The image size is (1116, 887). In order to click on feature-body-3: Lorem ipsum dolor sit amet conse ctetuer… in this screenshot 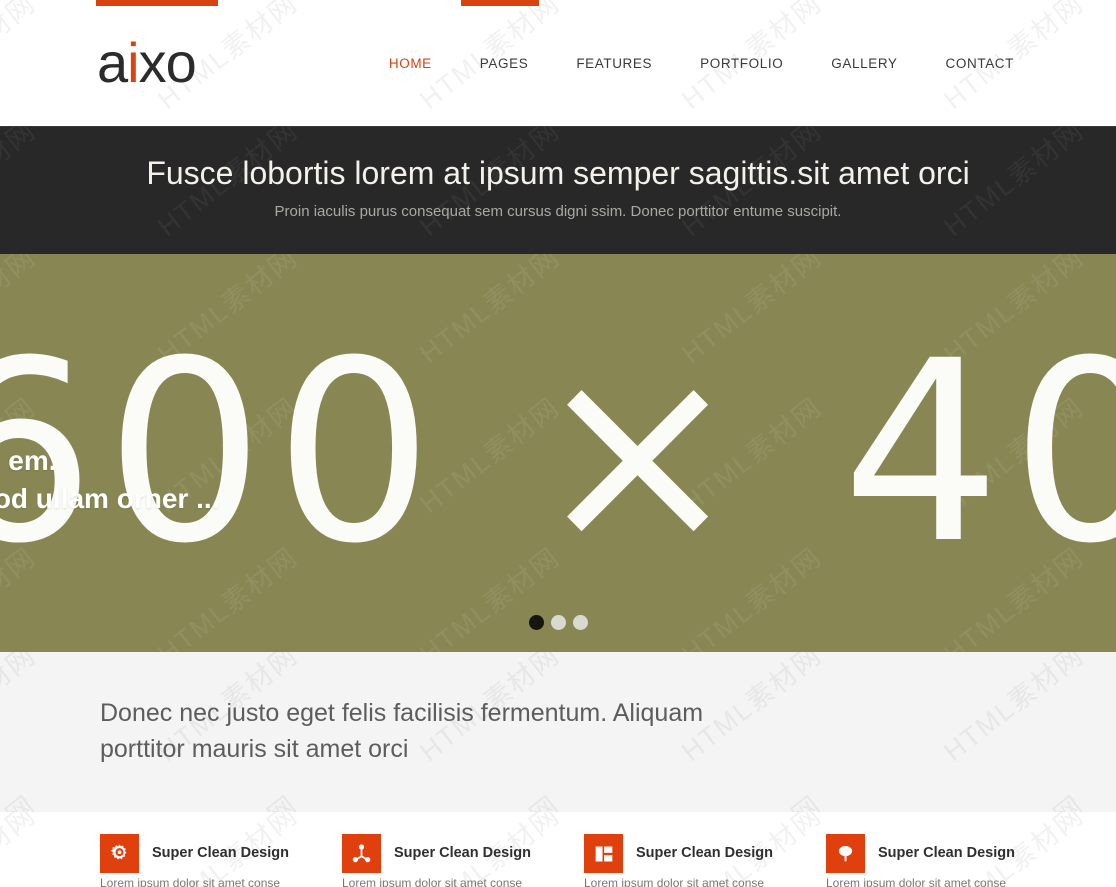, I will do `click(674, 881)`.